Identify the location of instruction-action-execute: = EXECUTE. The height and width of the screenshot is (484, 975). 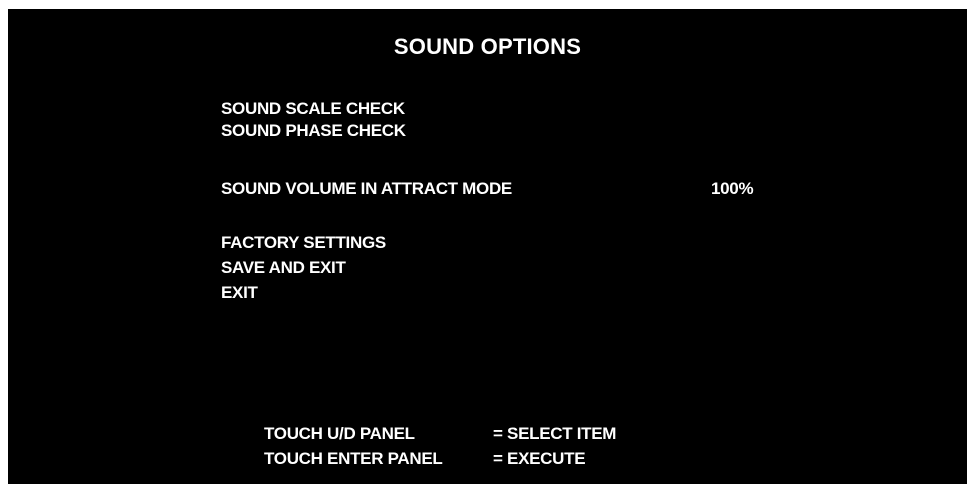
(539, 458).